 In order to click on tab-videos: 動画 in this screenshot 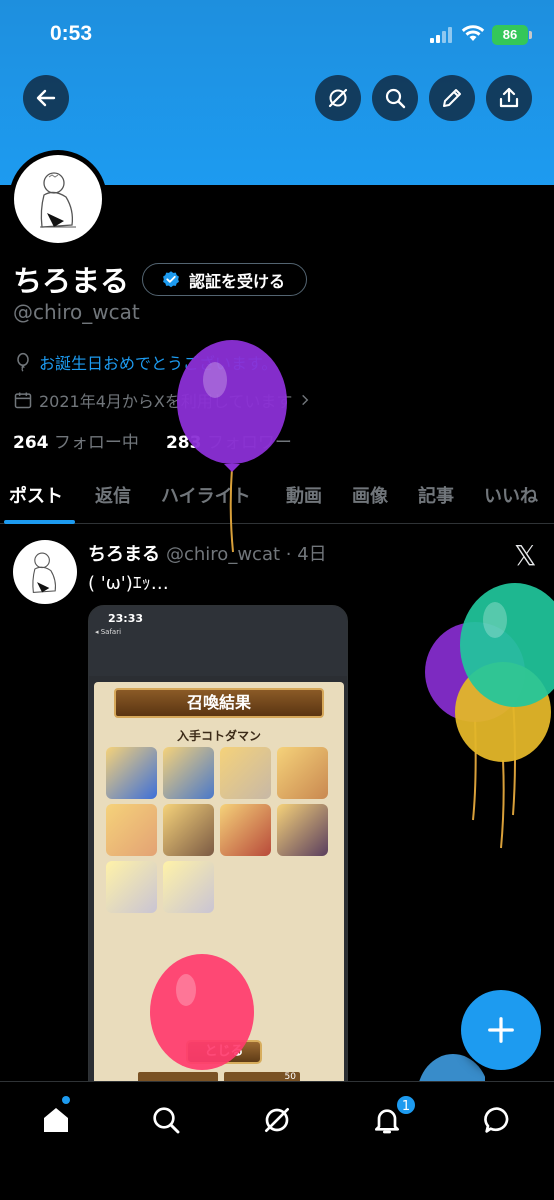, I will do `click(304, 495)`.